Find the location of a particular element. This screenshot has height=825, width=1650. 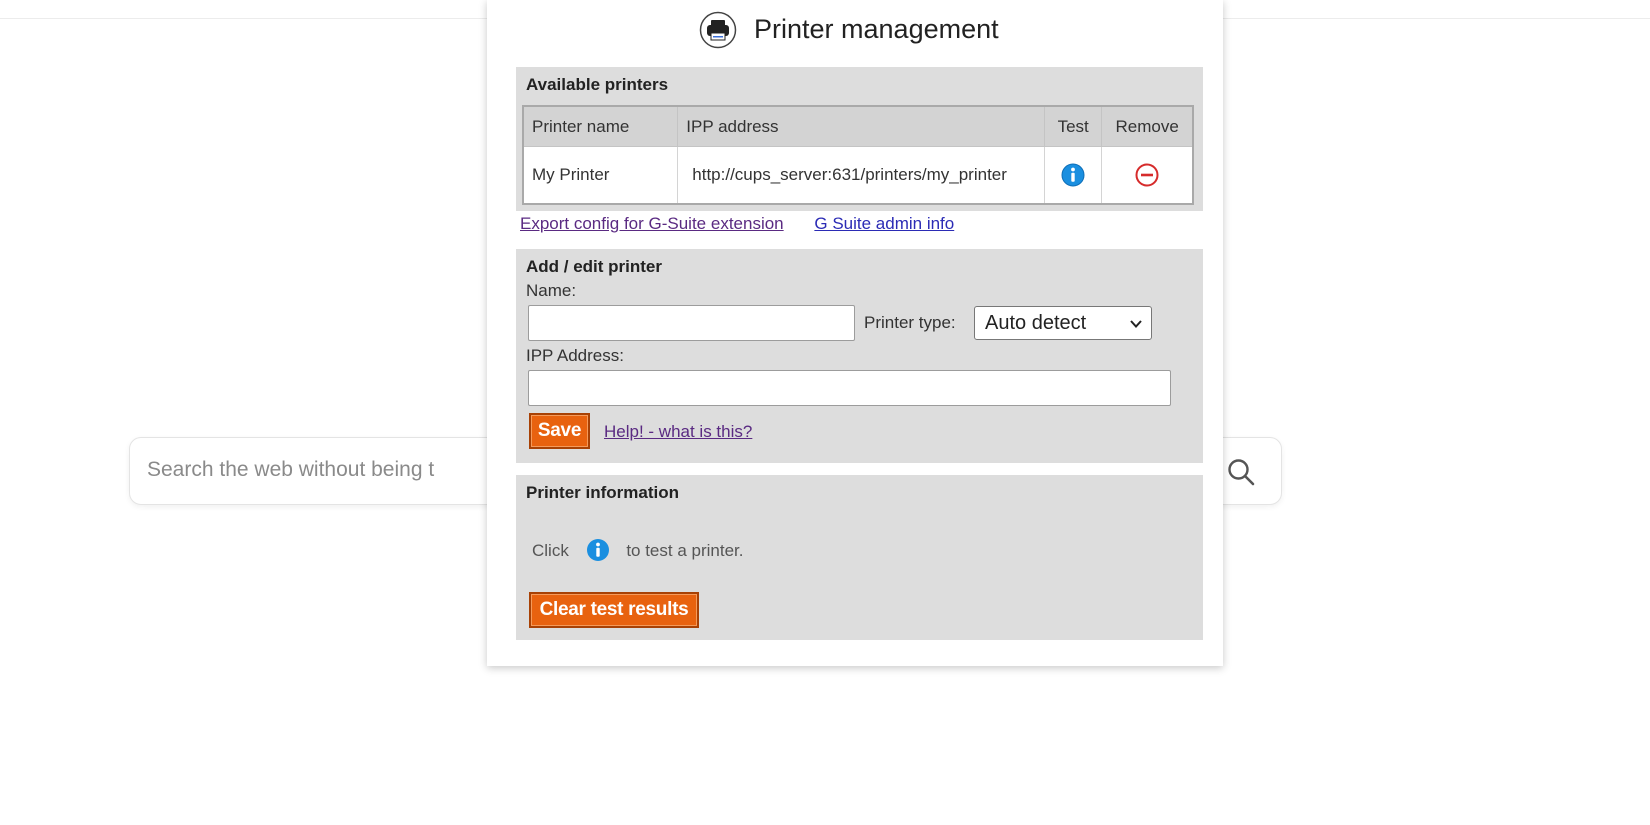

remove-icon is located at coordinates (1147, 175).